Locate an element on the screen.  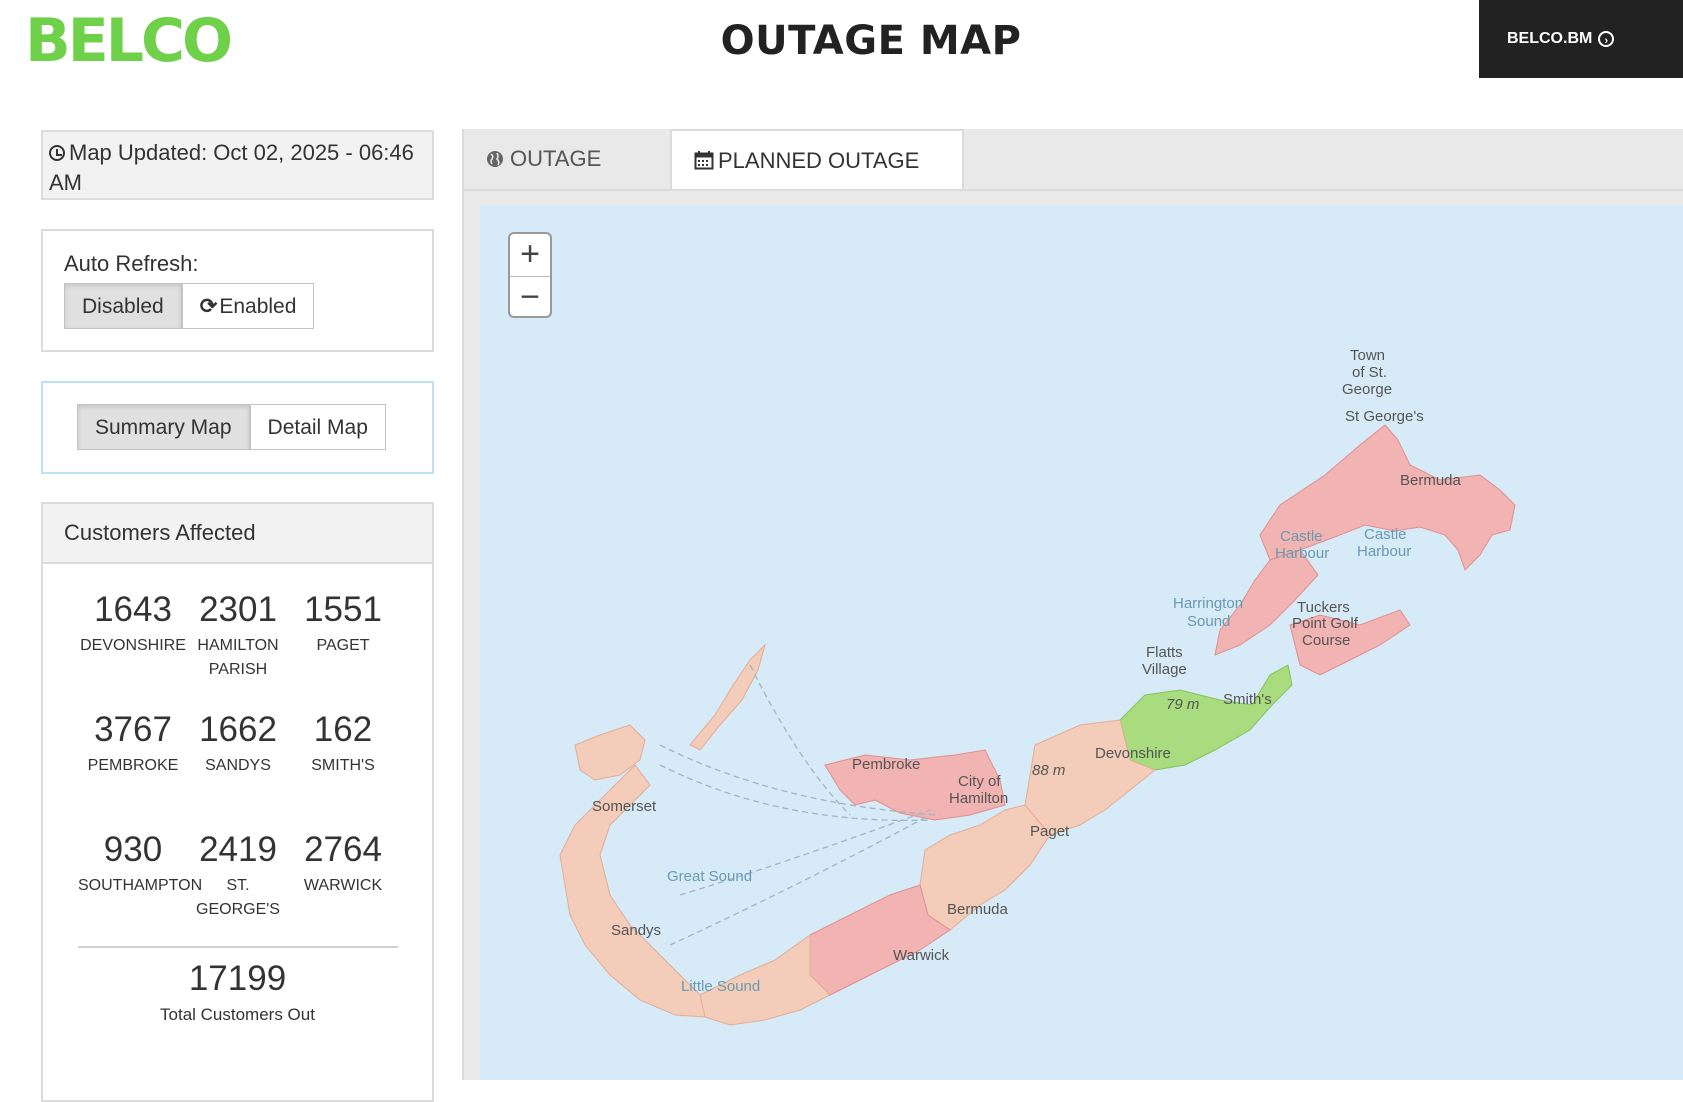
parish-name: SANDYS is located at coordinates (238, 765).